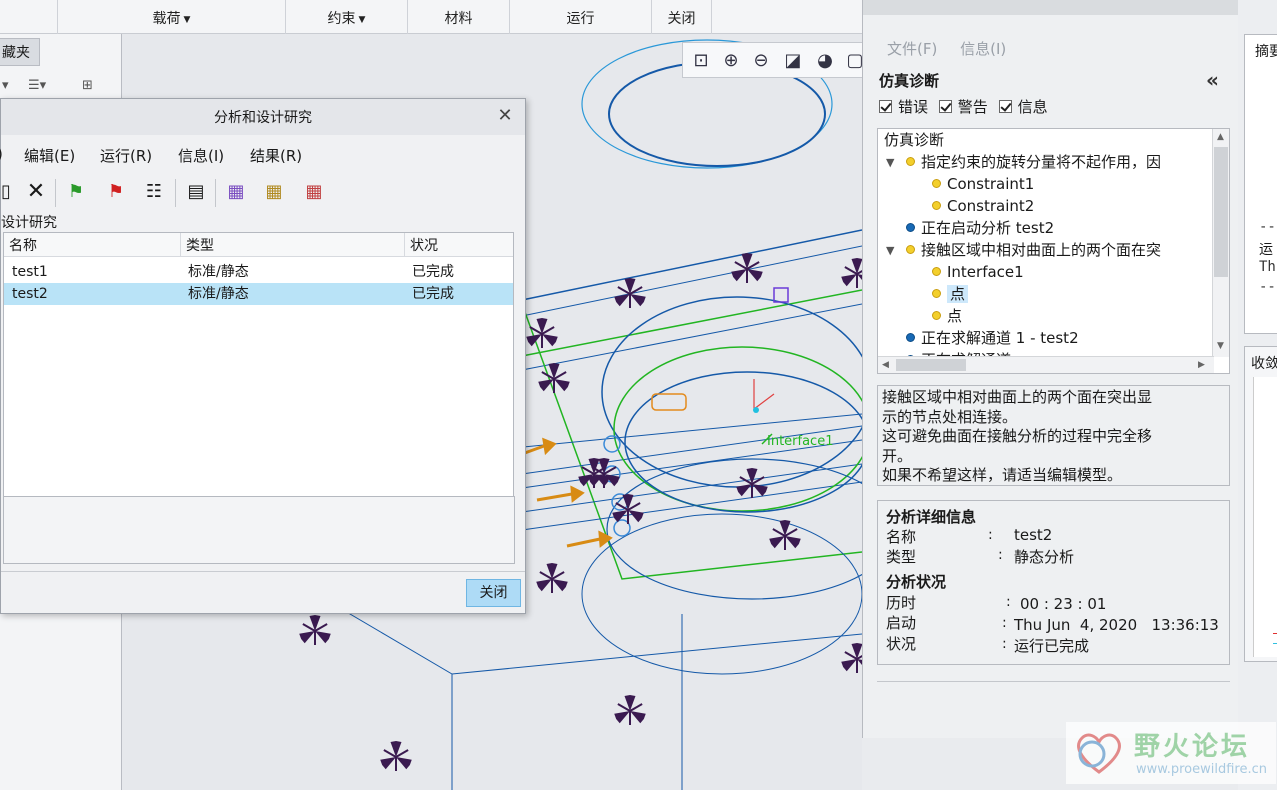 This screenshot has width=1277, height=790. I want to click on tree-item-label: 正在求解通道 1 - test2, so click(1000, 338).